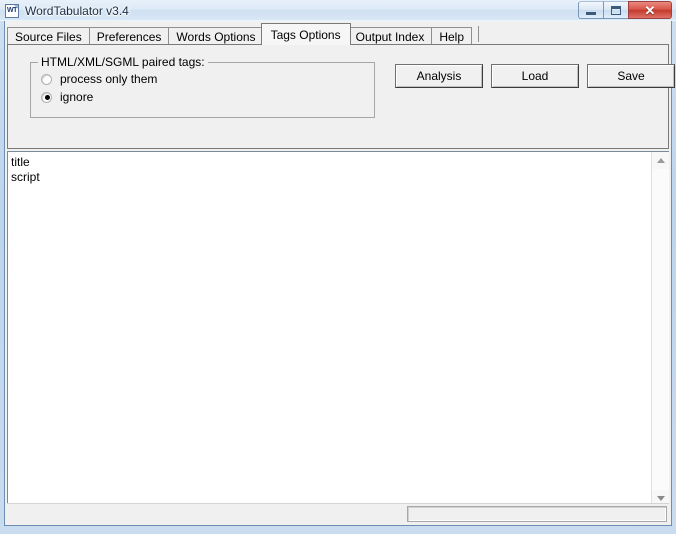 The height and width of the screenshot is (534, 676). I want to click on tab-words-options: Words Options, so click(216, 36).